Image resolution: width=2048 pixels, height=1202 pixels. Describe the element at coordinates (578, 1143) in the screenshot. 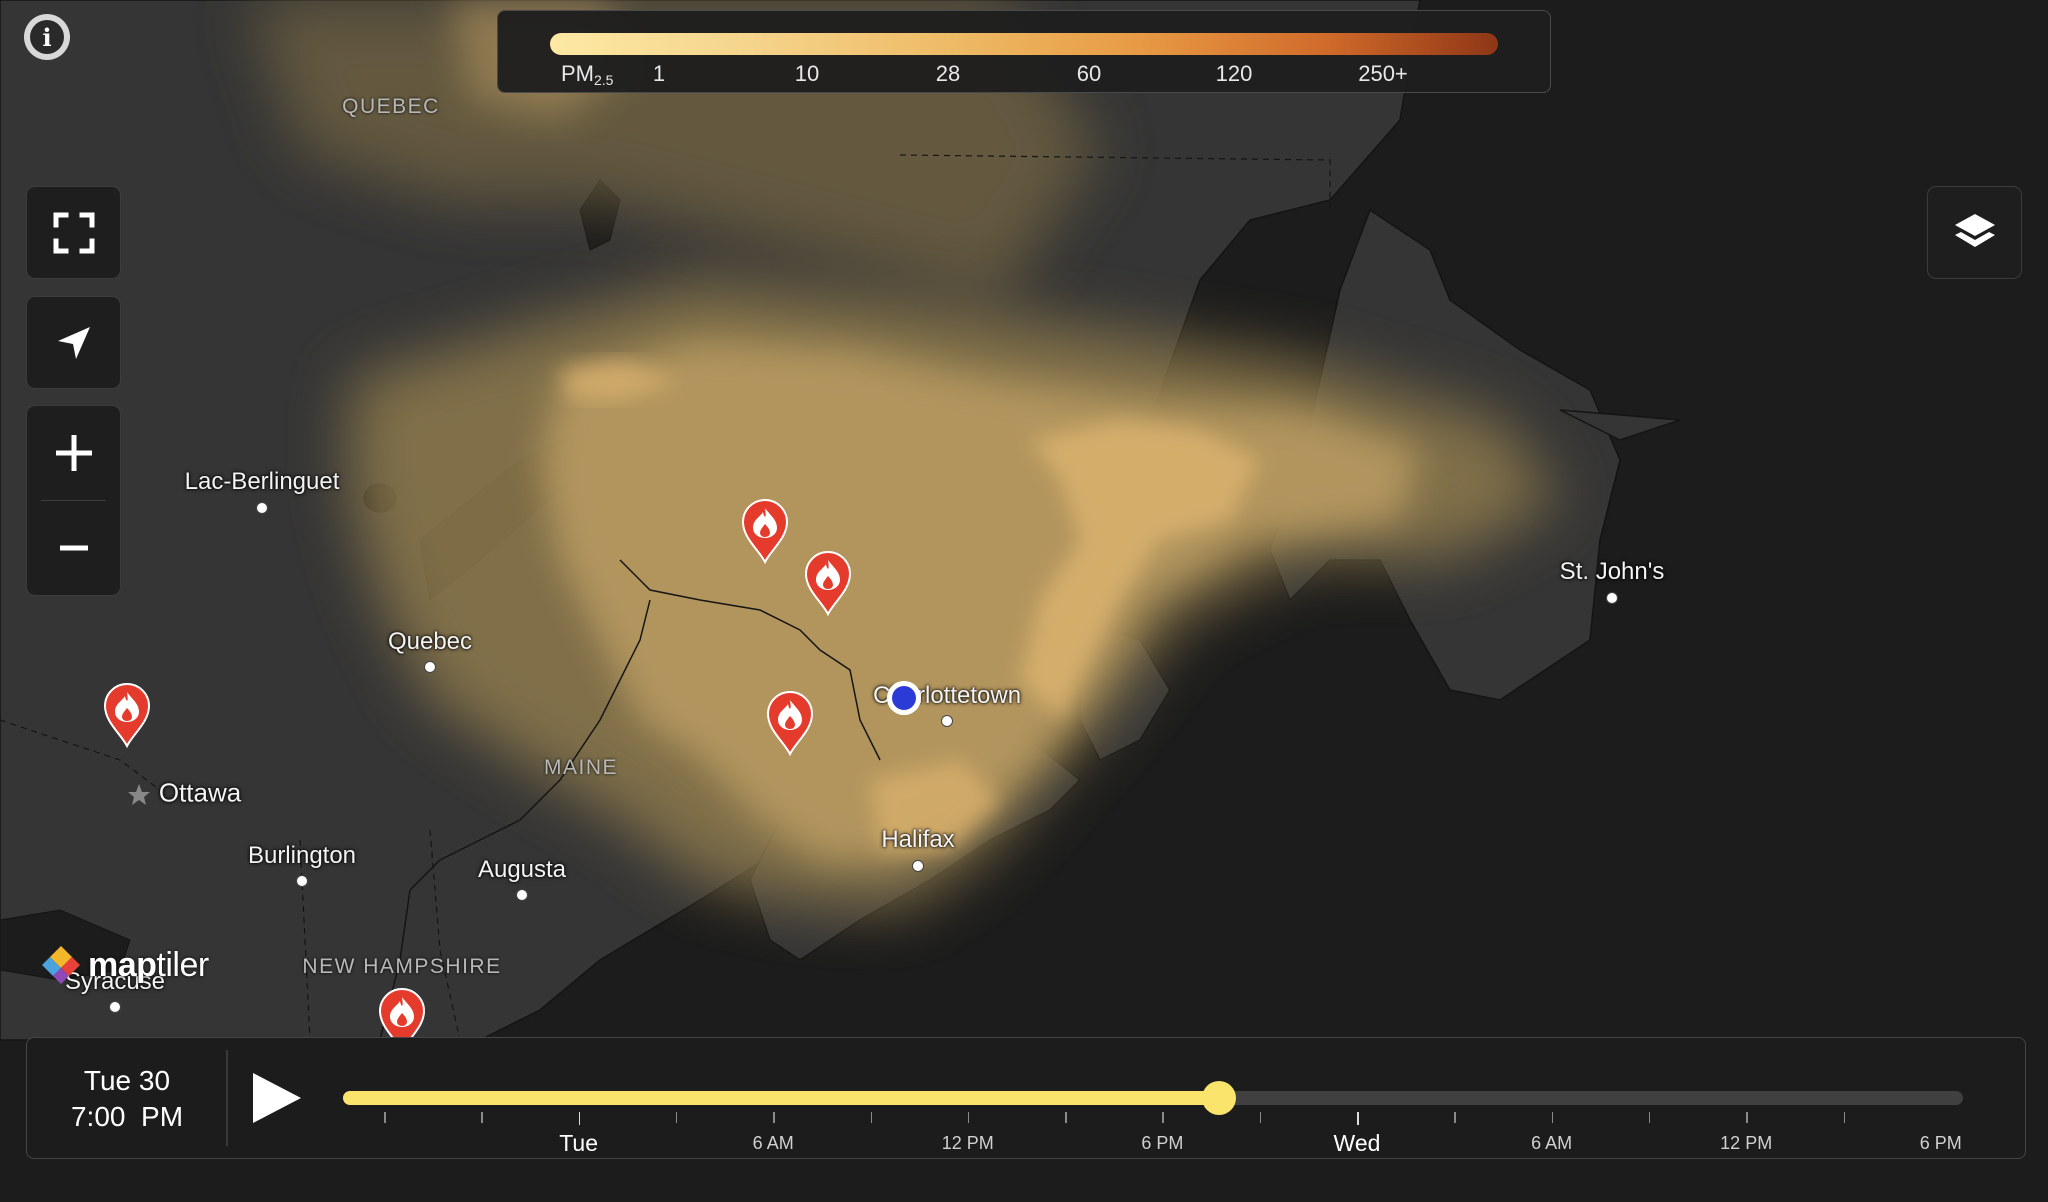

I see `timeline-label: Tue` at that location.